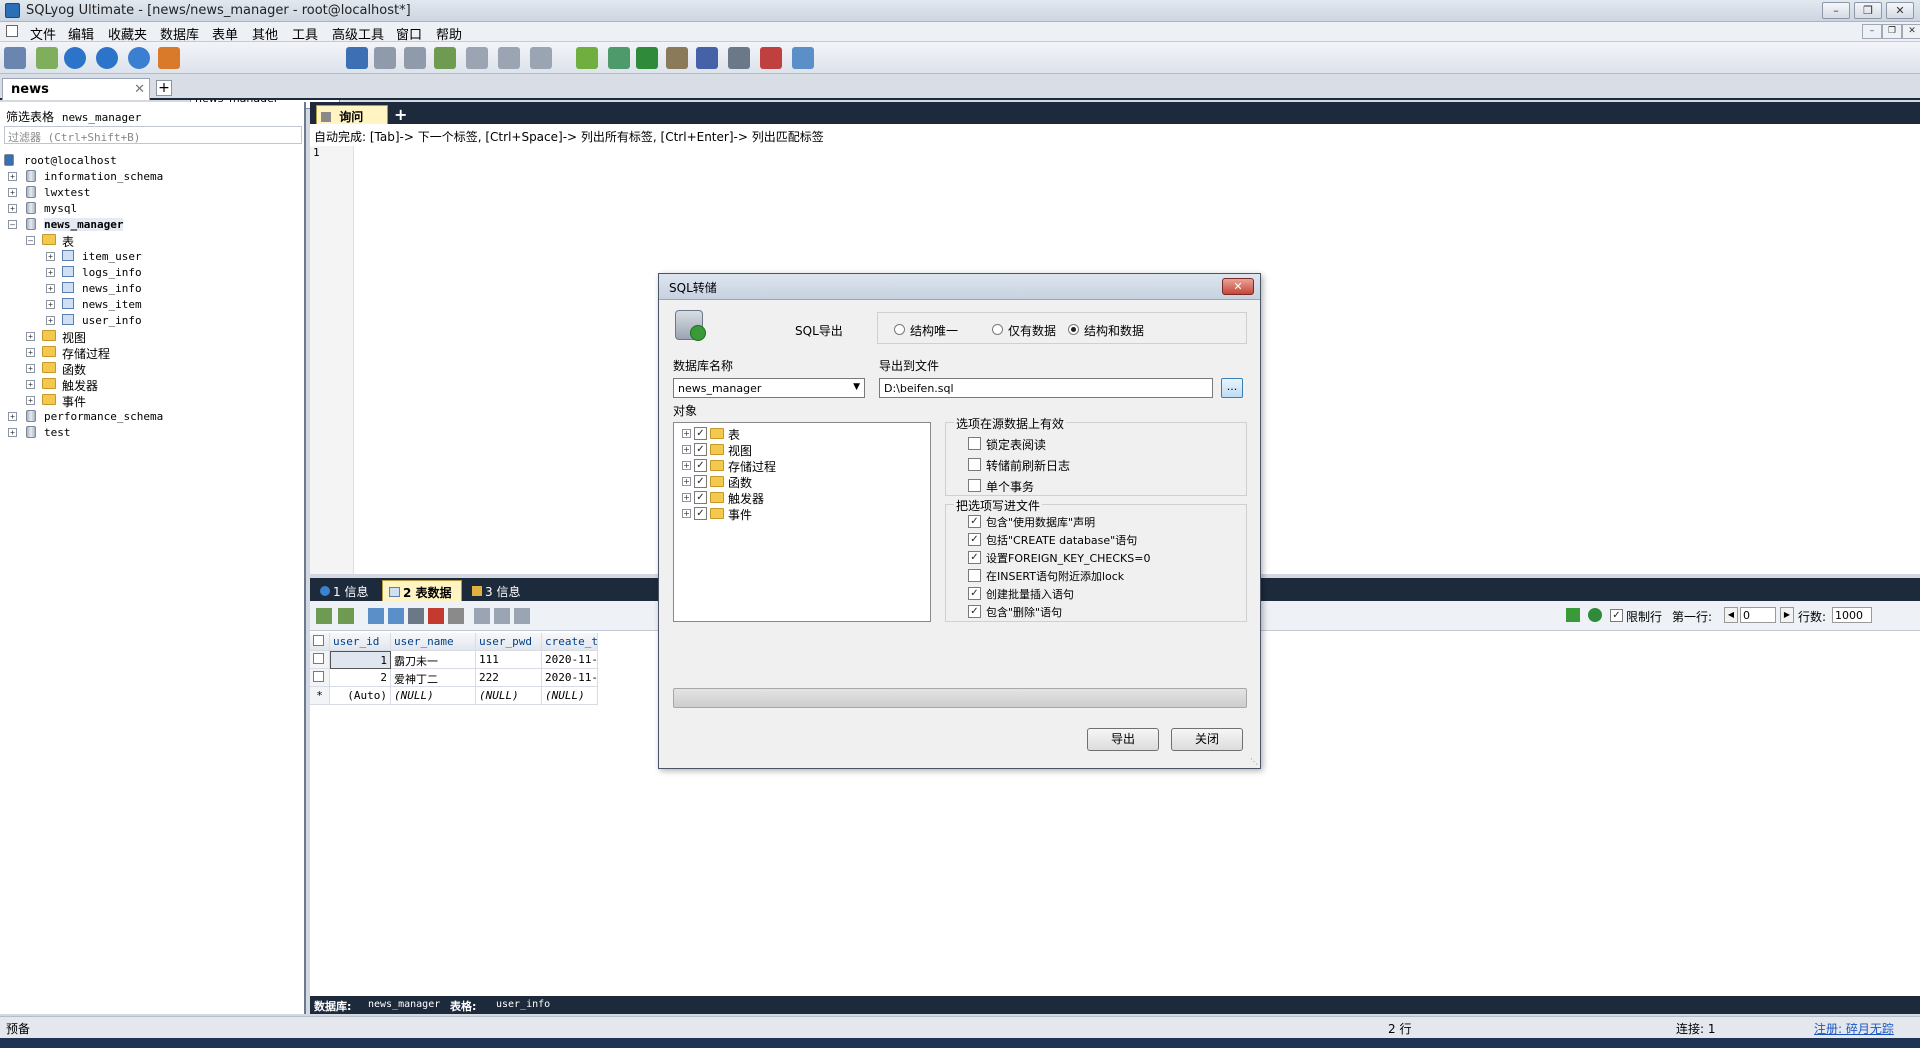 Image resolution: width=1920 pixels, height=1048 pixels. What do you see at coordinates (1836, 10) in the screenshot?
I see `minimize-button: –` at bounding box center [1836, 10].